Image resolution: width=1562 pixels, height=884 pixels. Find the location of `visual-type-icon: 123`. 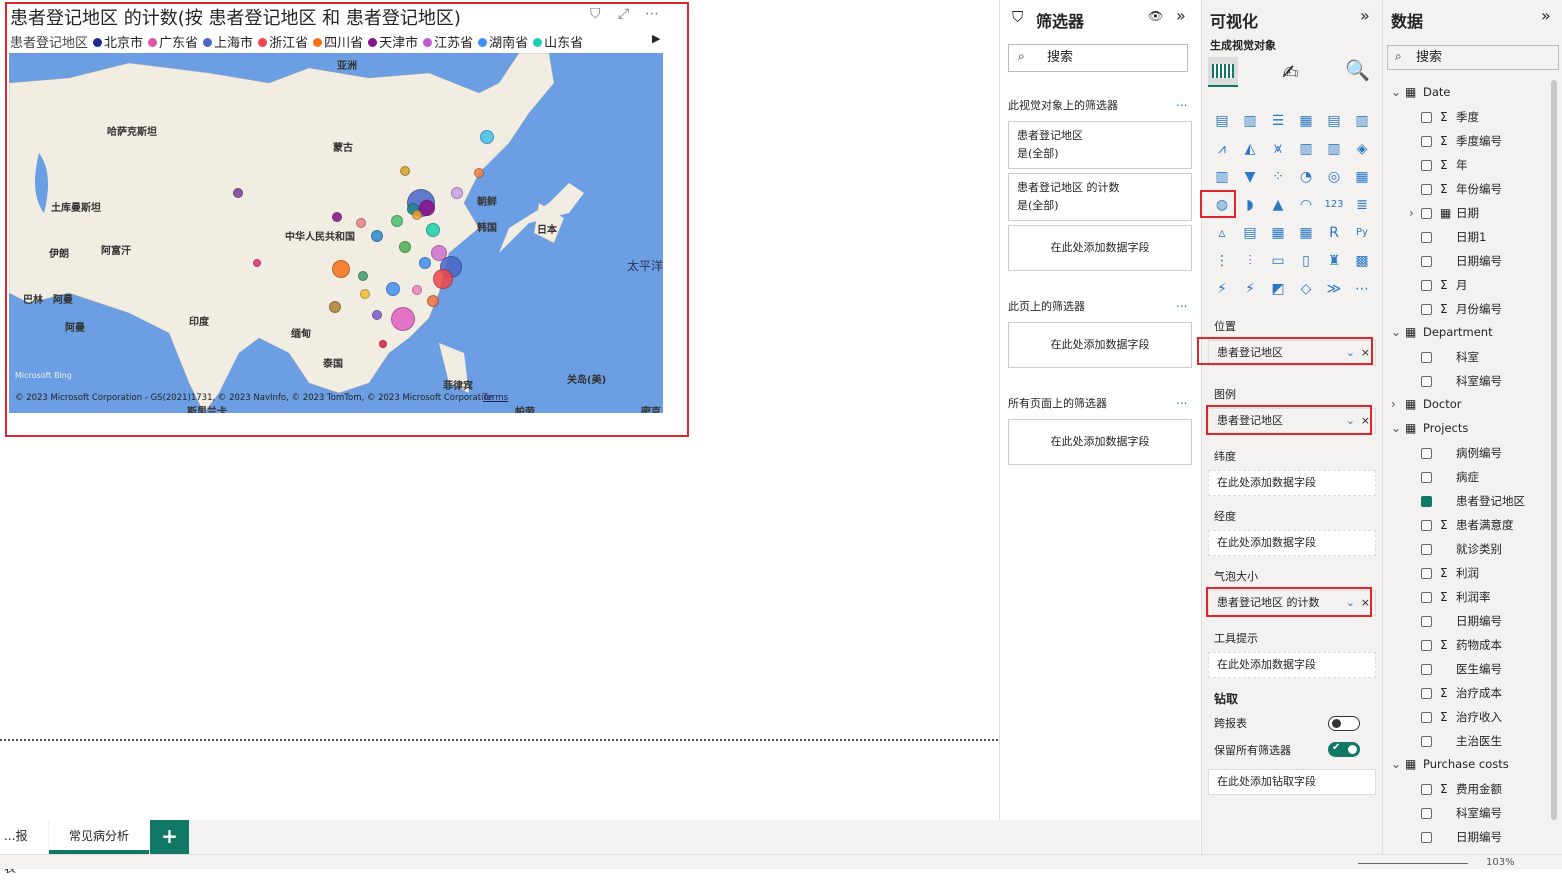

visual-type-icon: 123 is located at coordinates (1334, 205).